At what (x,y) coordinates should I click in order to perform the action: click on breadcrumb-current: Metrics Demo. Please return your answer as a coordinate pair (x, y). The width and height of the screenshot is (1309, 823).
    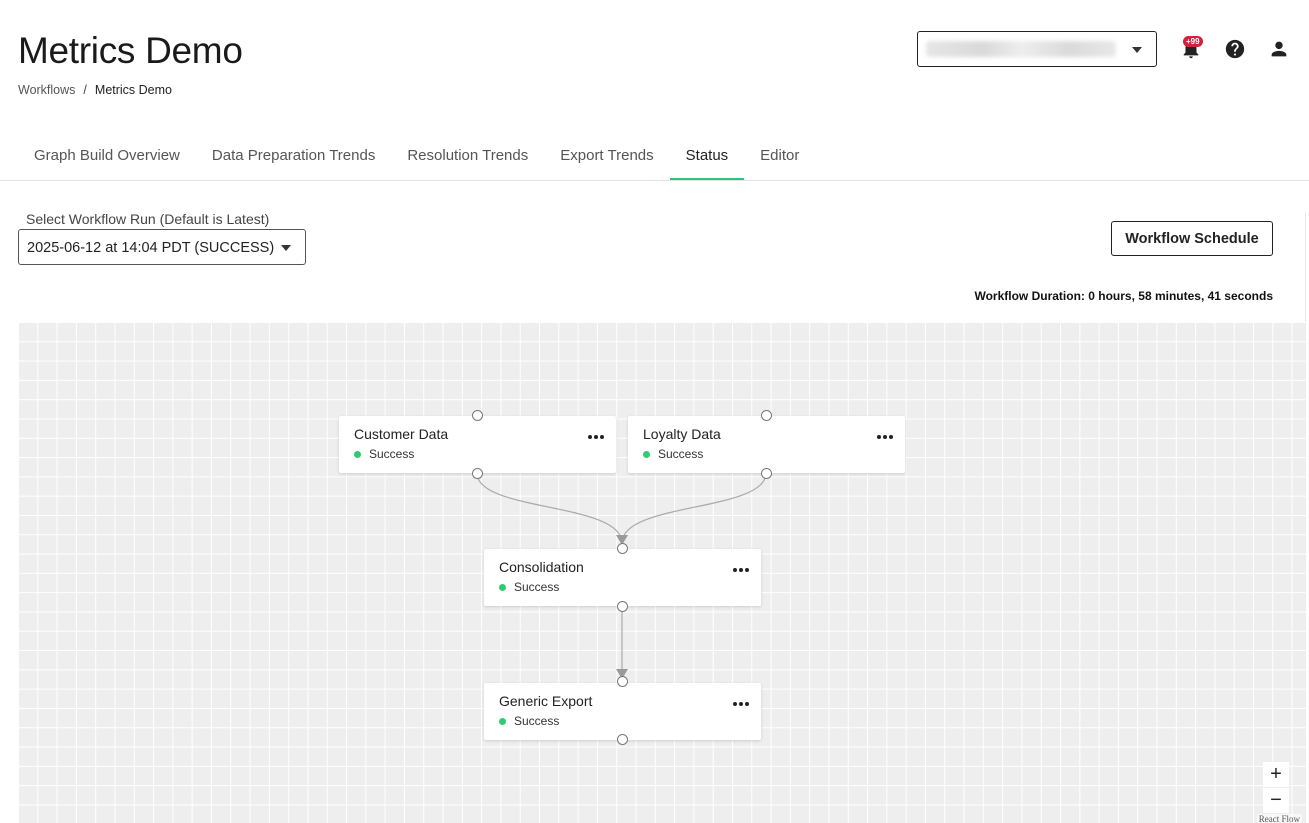
    Looking at the image, I should click on (133, 90).